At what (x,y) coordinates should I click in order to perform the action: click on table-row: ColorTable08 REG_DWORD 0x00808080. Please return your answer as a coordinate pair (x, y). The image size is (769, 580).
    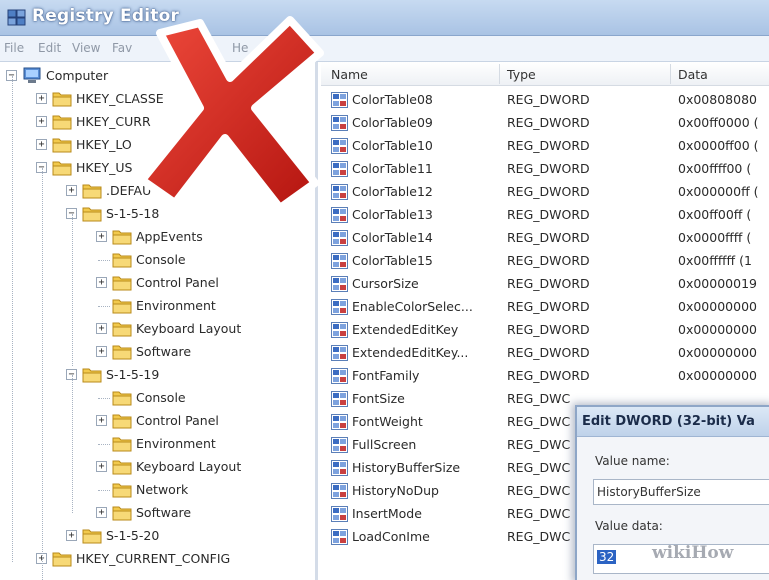
    Looking at the image, I should click on (545, 100).